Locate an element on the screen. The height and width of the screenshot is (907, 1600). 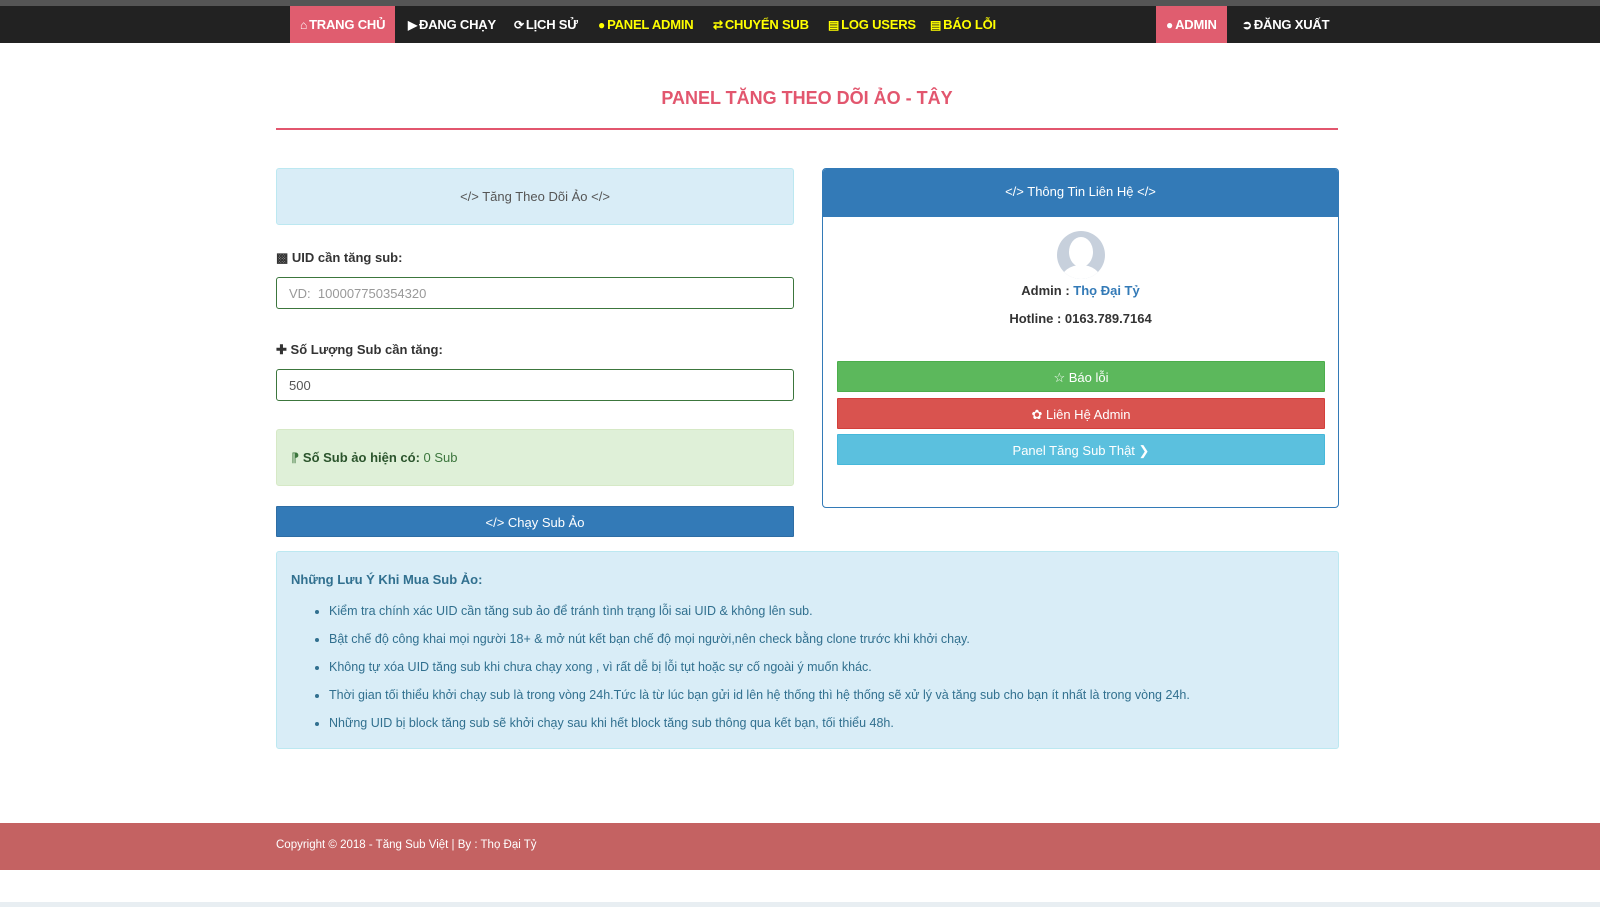
nav-history: ⟳ LỊCH SỬ is located at coordinates (546, 24).